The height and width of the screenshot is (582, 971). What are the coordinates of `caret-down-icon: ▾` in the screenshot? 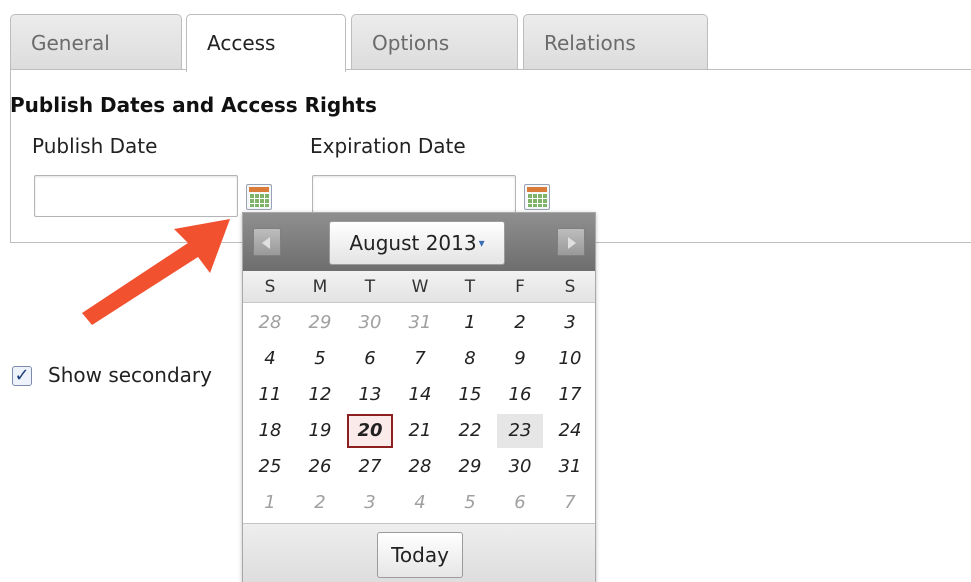 It's located at (481, 243).